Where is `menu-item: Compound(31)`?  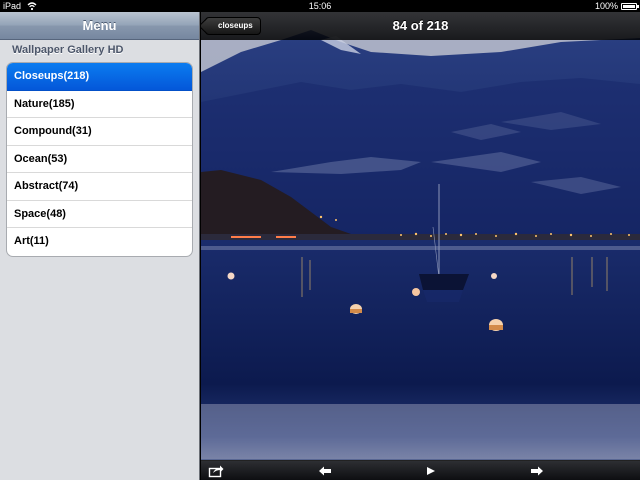
menu-item: Compound(31) is located at coordinates (99, 132).